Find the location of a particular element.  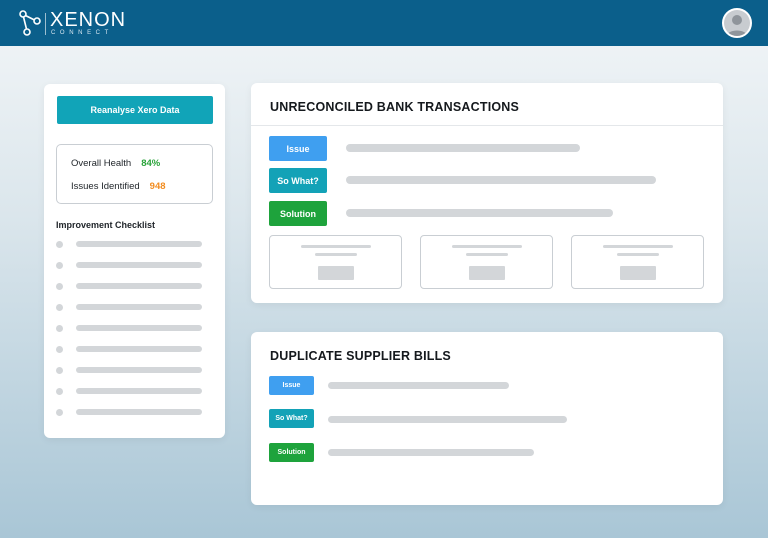

person-icon is located at coordinates (737, 23).